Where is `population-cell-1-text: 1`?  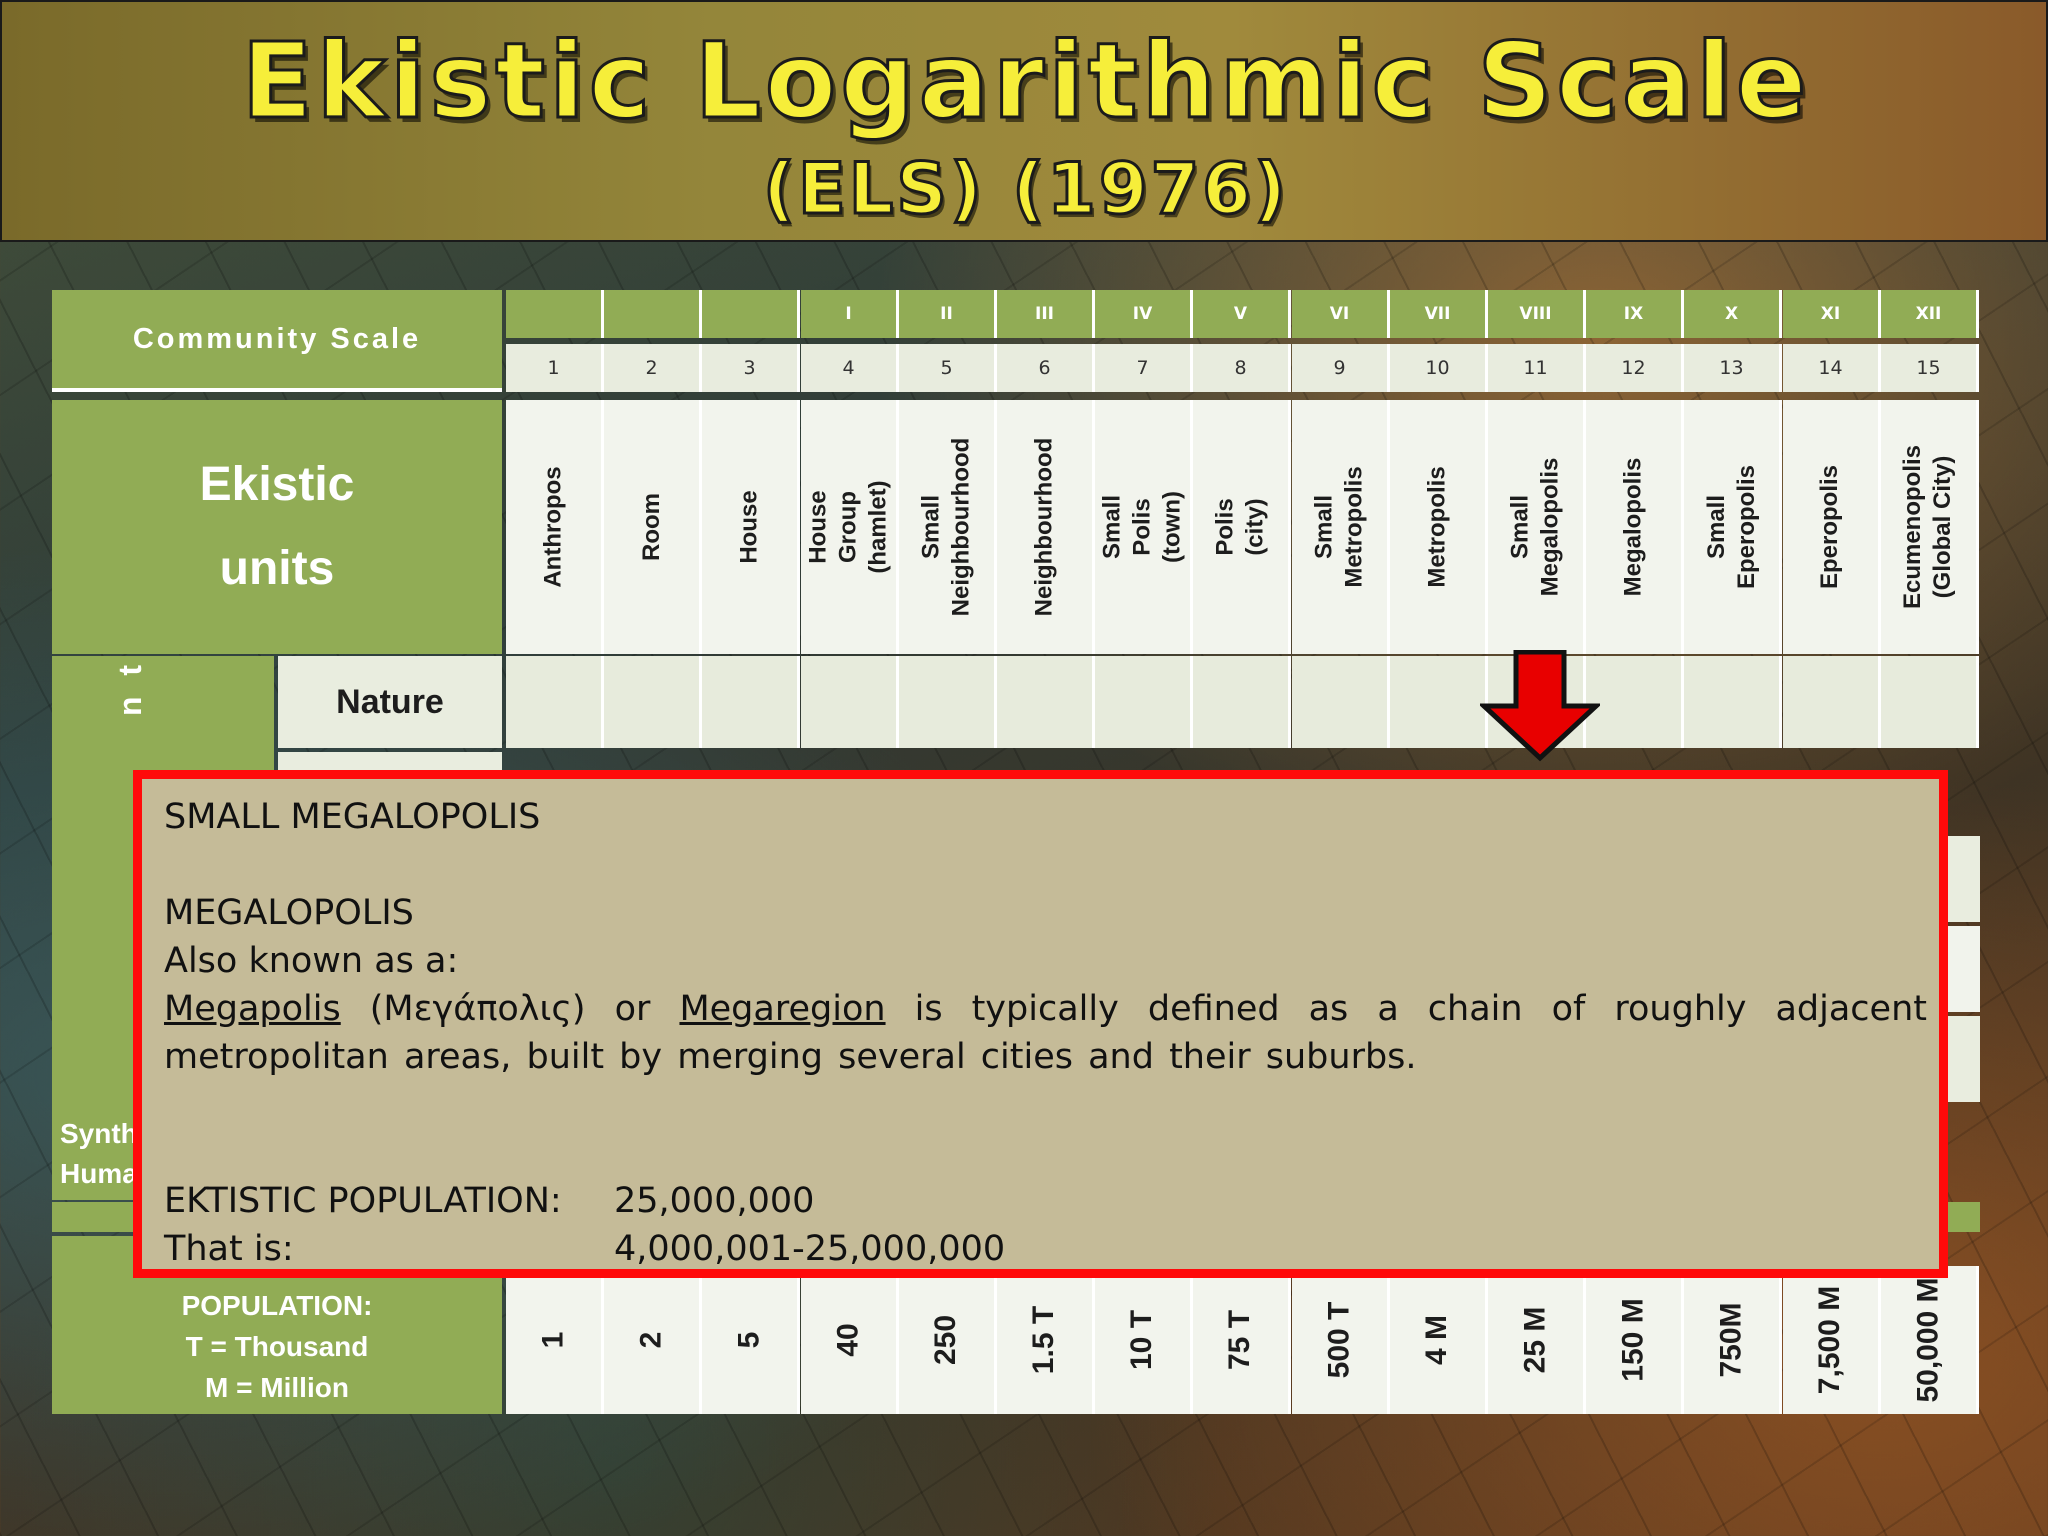 population-cell-1-text: 1 is located at coordinates (553, 1340).